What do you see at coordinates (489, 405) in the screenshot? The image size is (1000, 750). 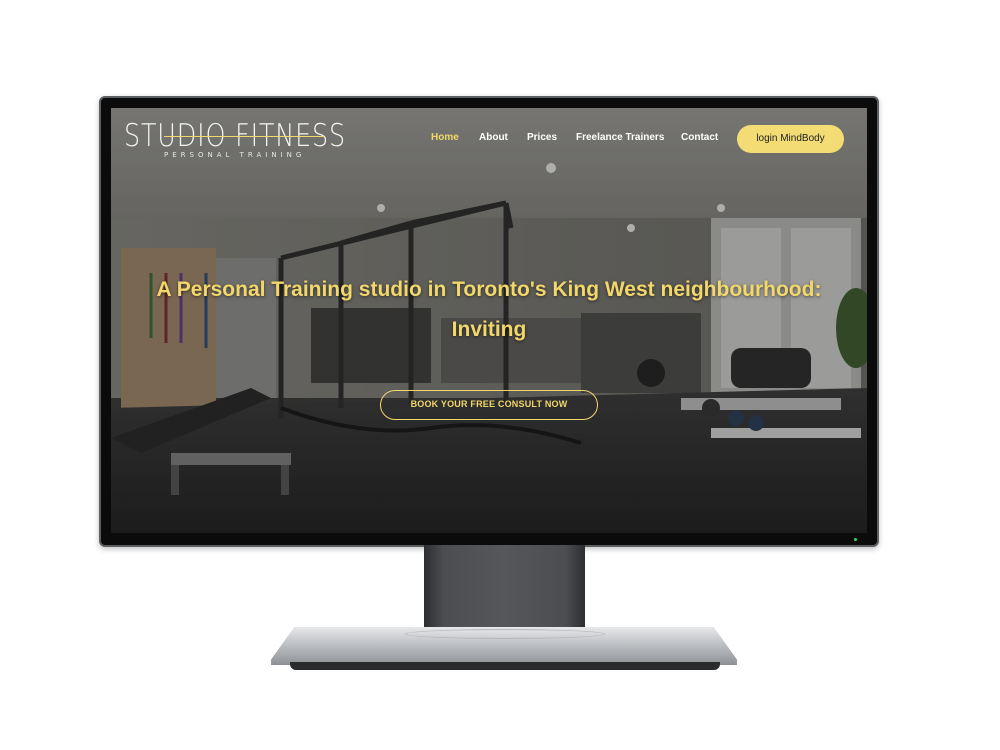 I see `book-consult-button: BOOK YOUR FREE CONSULT NOW` at bounding box center [489, 405].